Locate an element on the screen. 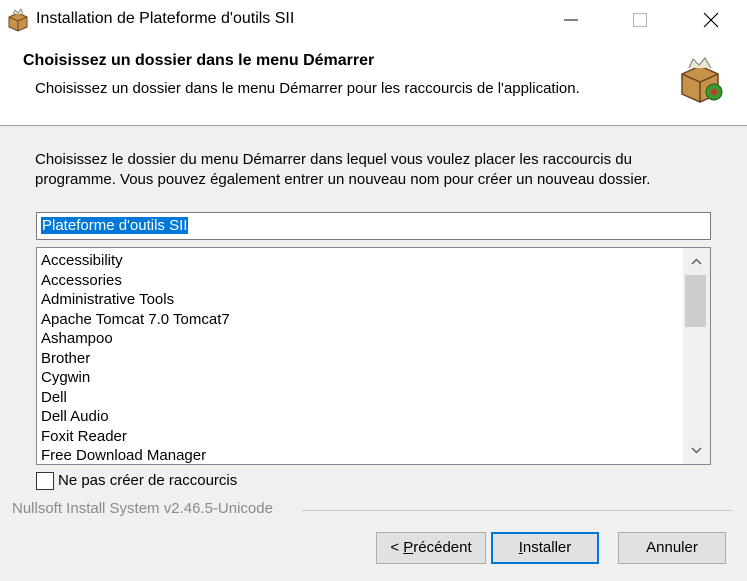 The image size is (747, 581). title-bar: Installation de Plateforme d'outils SII is located at coordinates (373, 20).